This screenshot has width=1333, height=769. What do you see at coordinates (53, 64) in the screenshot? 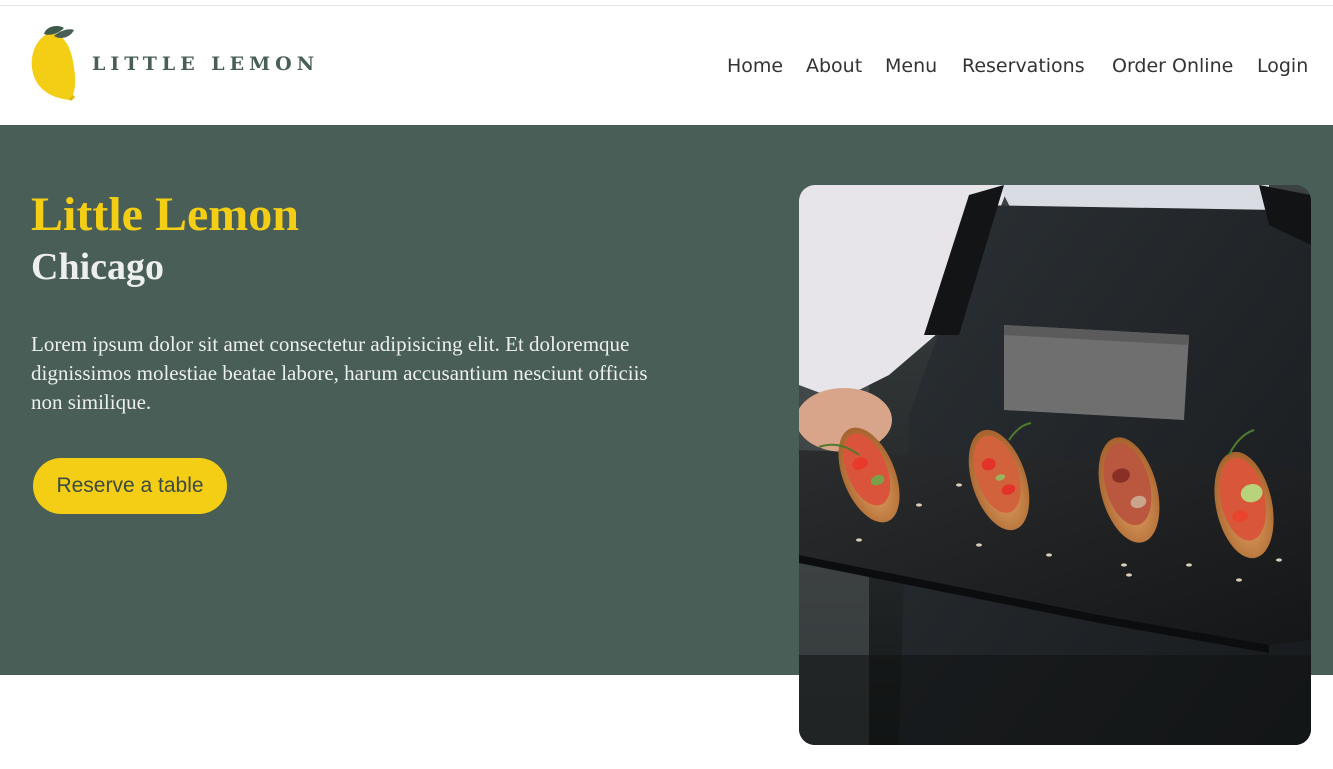
I see `lemon-icon` at bounding box center [53, 64].